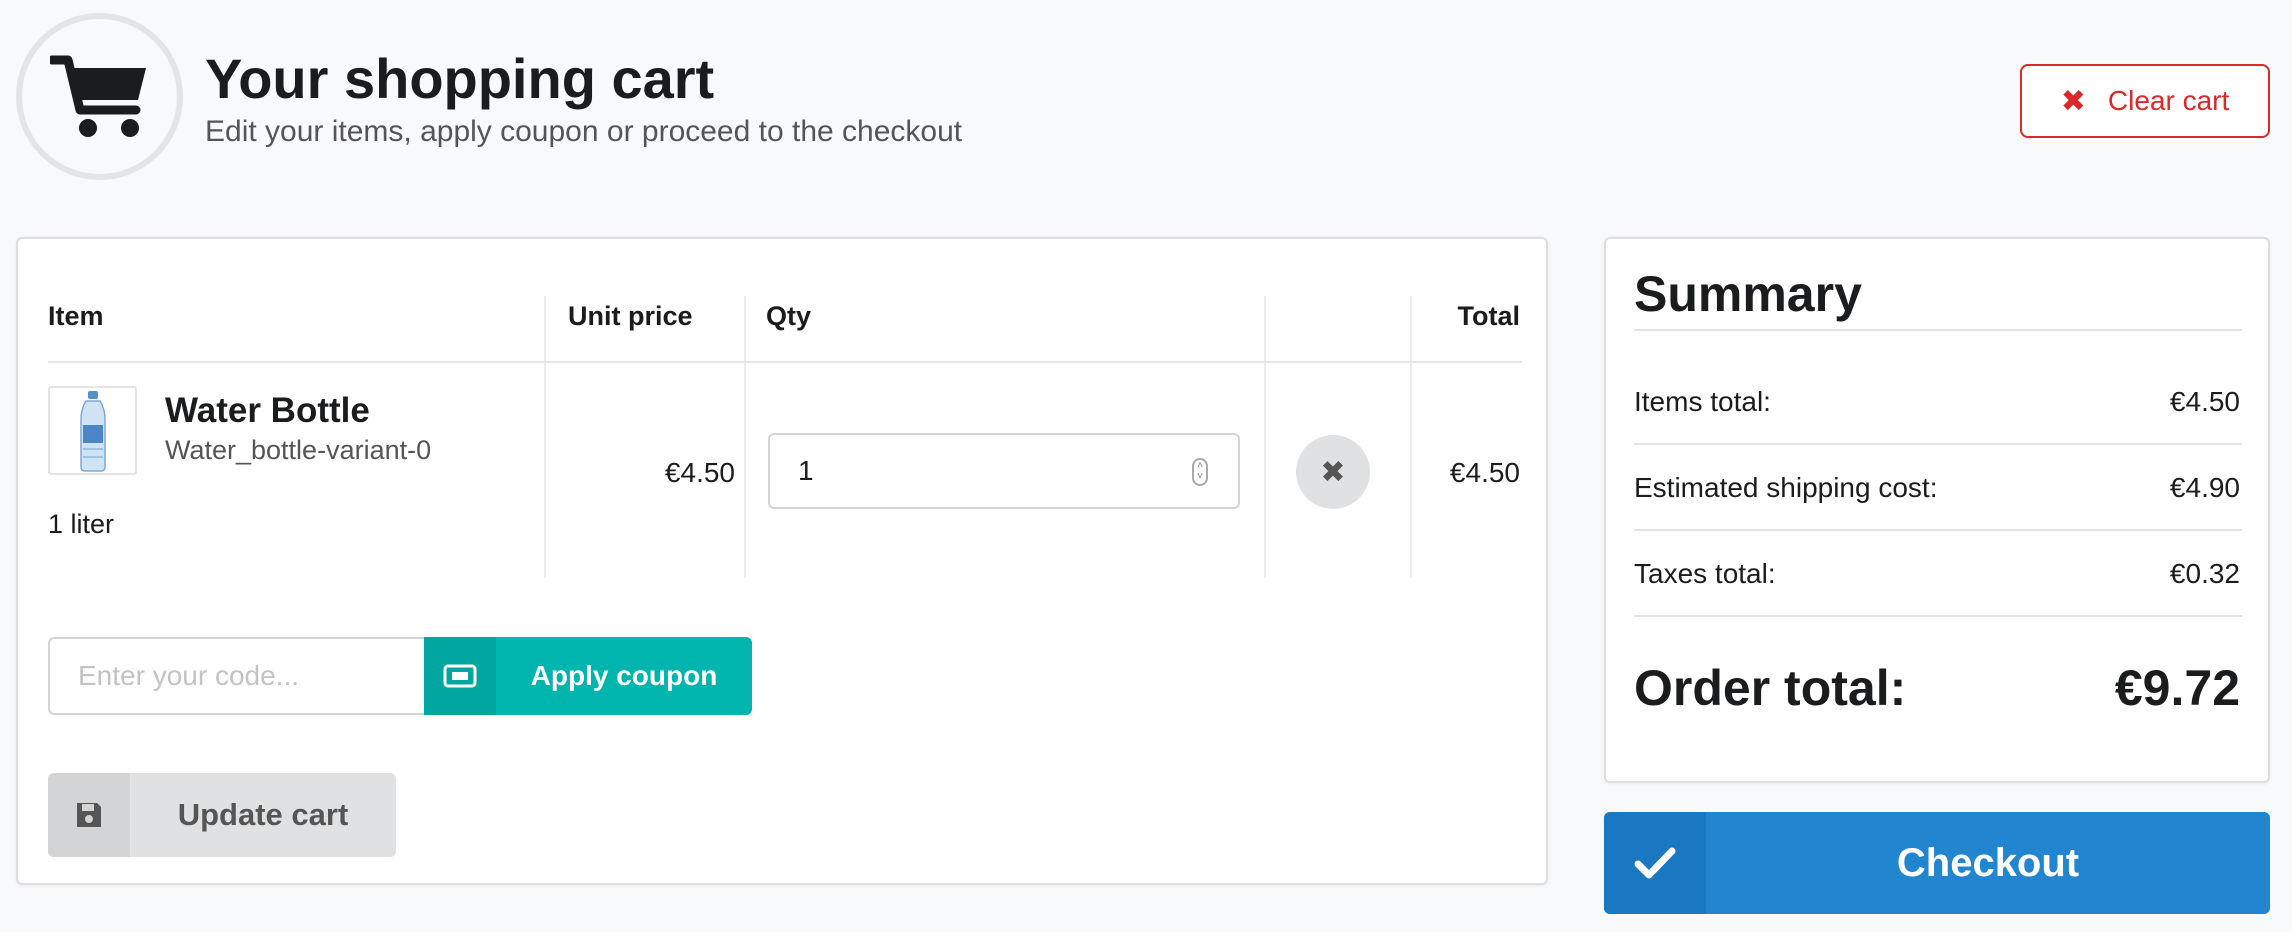 Image resolution: width=2292 pixels, height=932 pixels. I want to click on checkout-button: Checkout, so click(1937, 863).